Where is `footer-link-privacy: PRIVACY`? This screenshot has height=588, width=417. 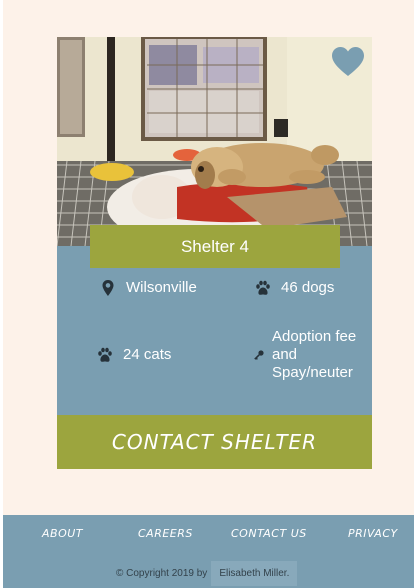
footer-link-privacy: PRIVACY is located at coordinates (373, 533).